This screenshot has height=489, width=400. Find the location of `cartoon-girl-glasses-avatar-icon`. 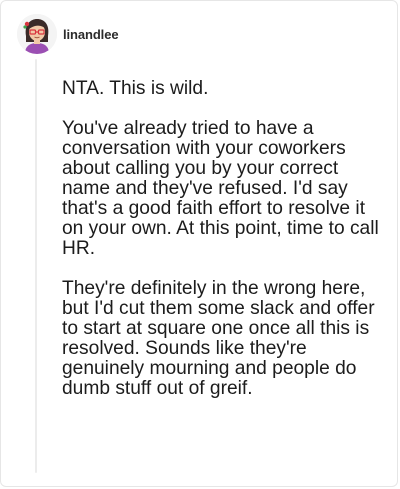

cartoon-girl-glasses-avatar-icon is located at coordinates (37, 34).